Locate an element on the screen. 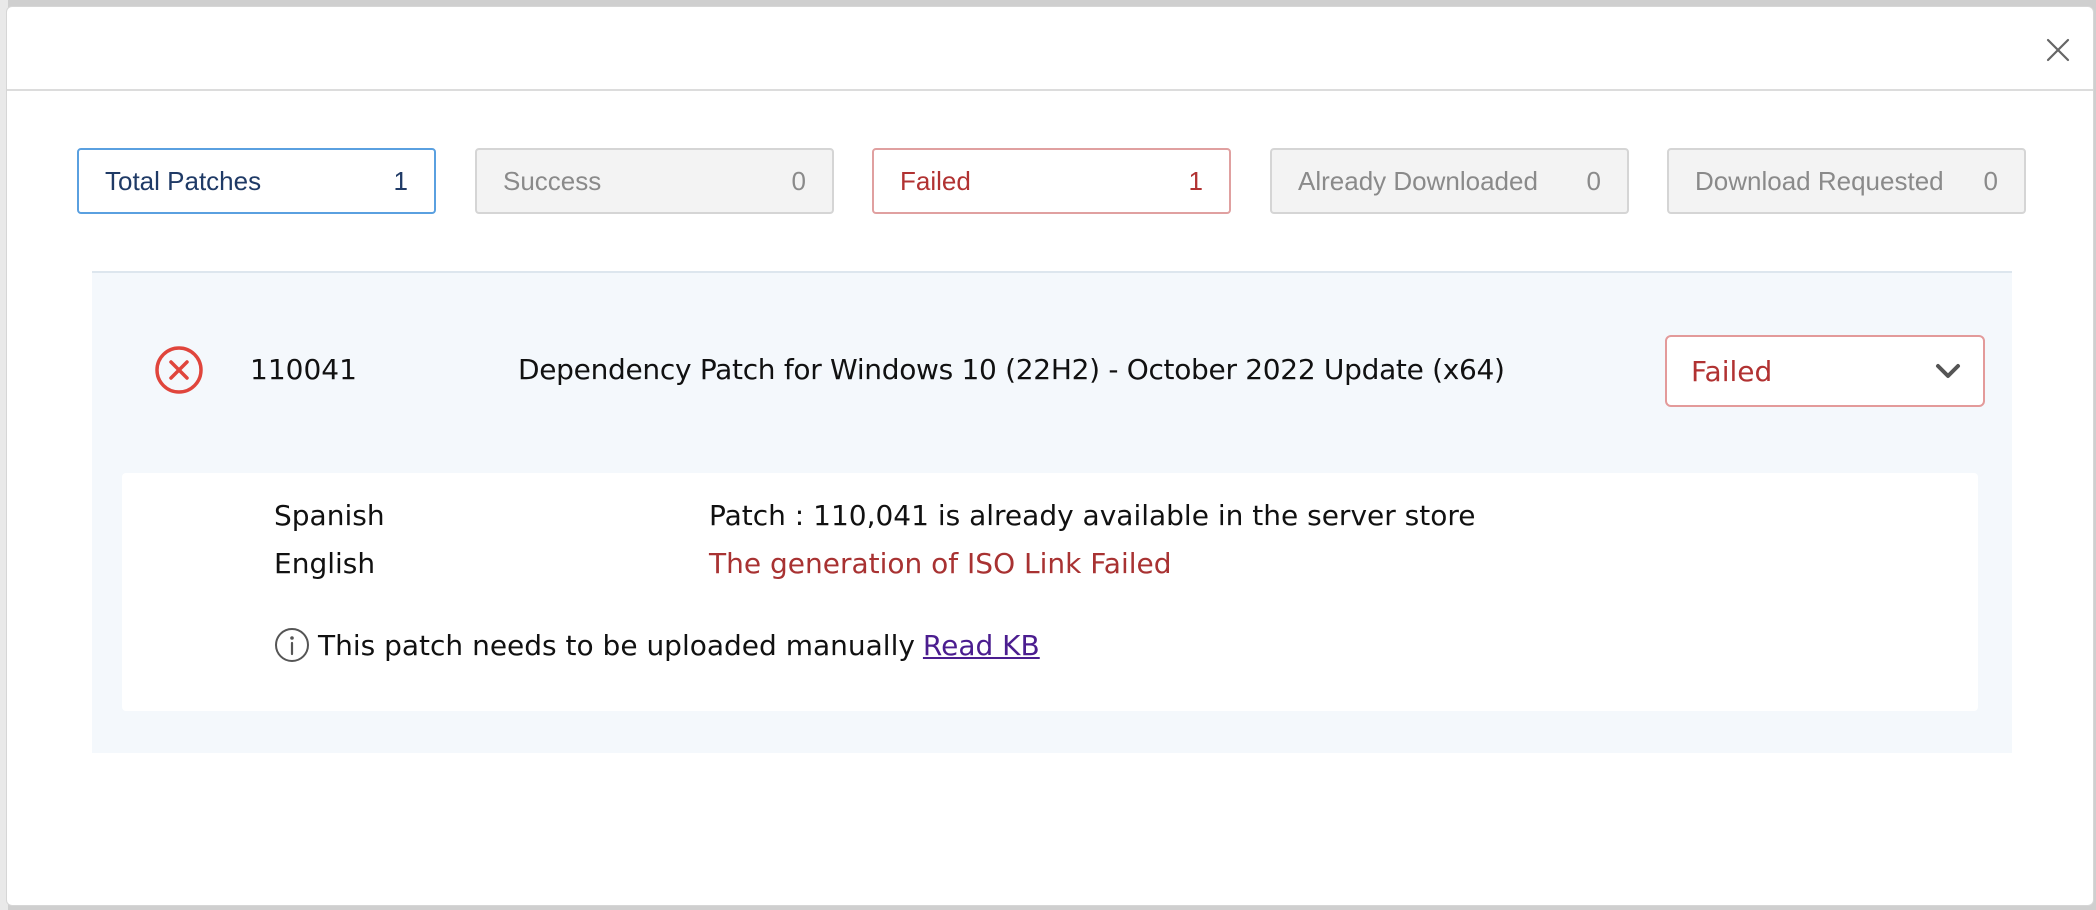 The width and height of the screenshot is (2096, 910). stat-failed: Failed 1 is located at coordinates (1051, 181).